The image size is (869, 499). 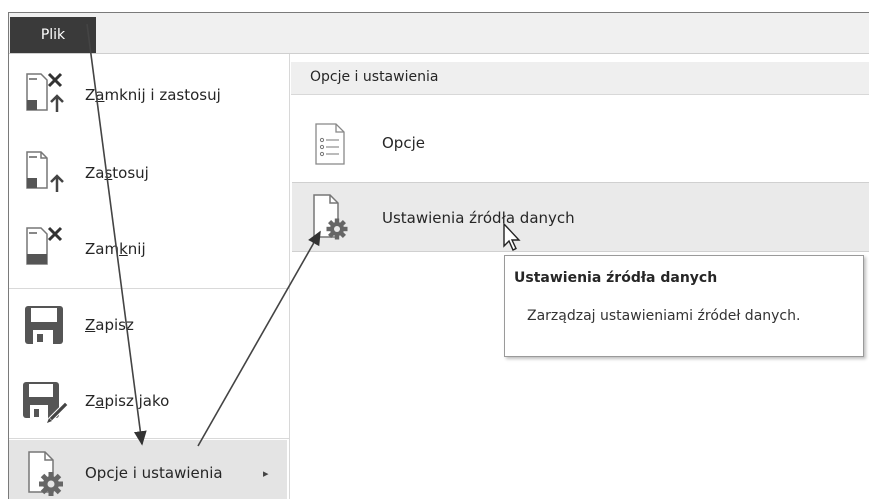 I want to click on data-source-settings-icon, so click(x=330, y=217).